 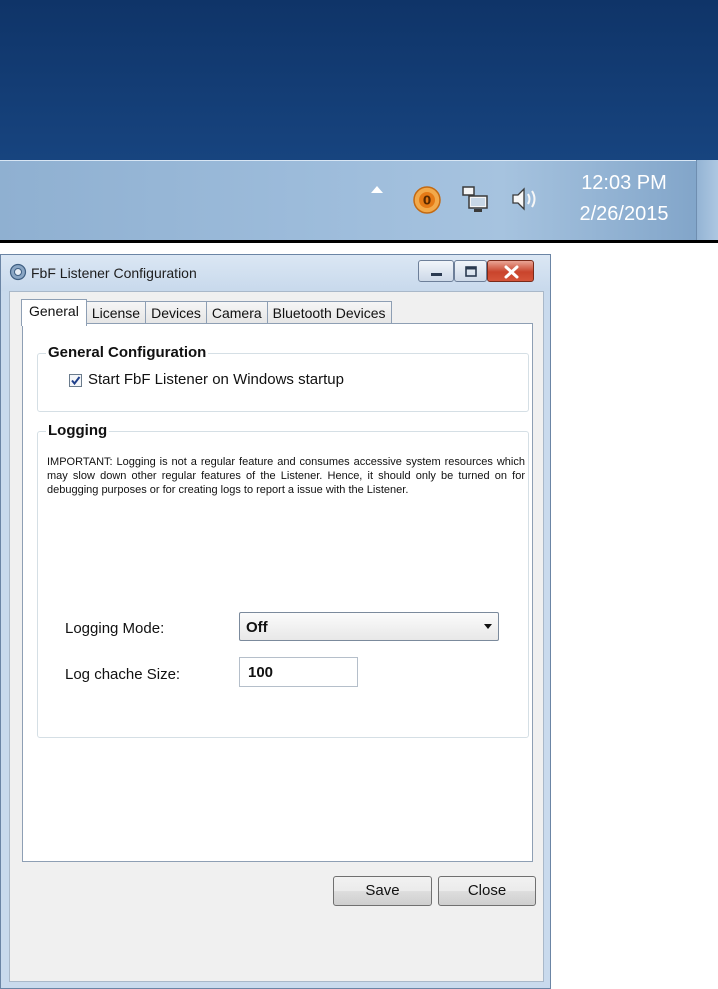 What do you see at coordinates (475, 199) in the screenshot?
I see `network-icon` at bounding box center [475, 199].